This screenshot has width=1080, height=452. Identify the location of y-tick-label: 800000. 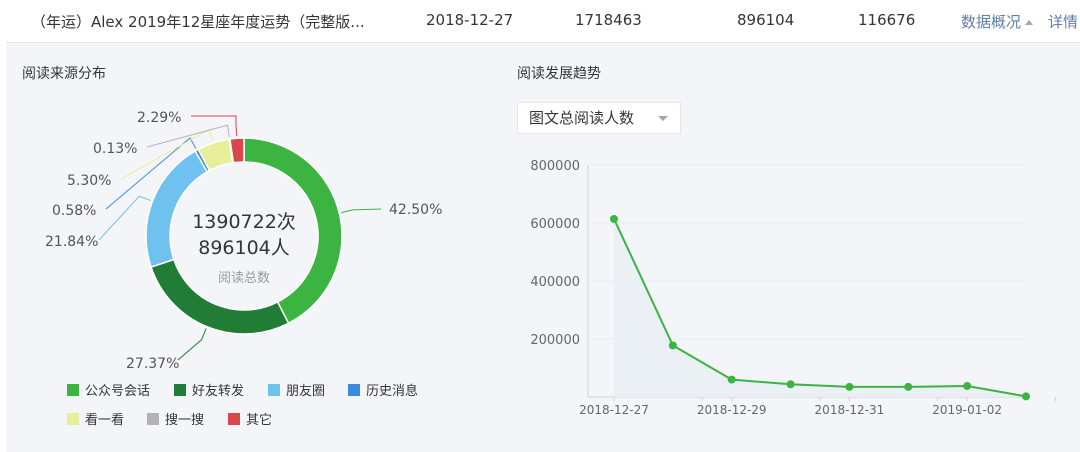
(555, 166).